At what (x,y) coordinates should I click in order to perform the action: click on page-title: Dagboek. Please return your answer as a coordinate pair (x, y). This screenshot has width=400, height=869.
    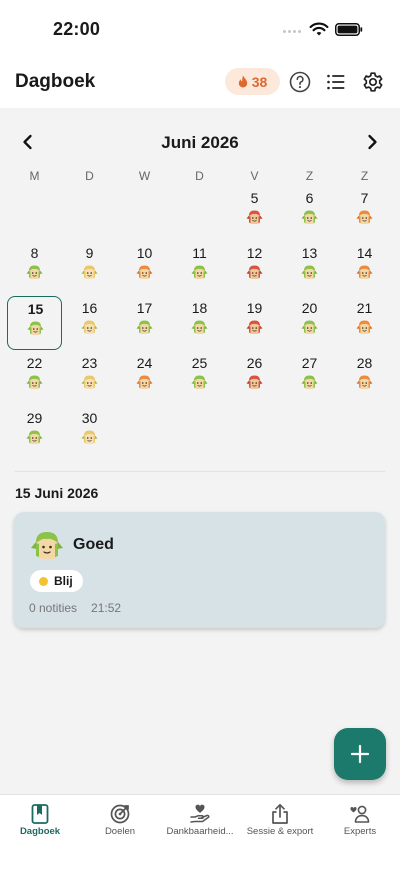
    Looking at the image, I should click on (55, 81).